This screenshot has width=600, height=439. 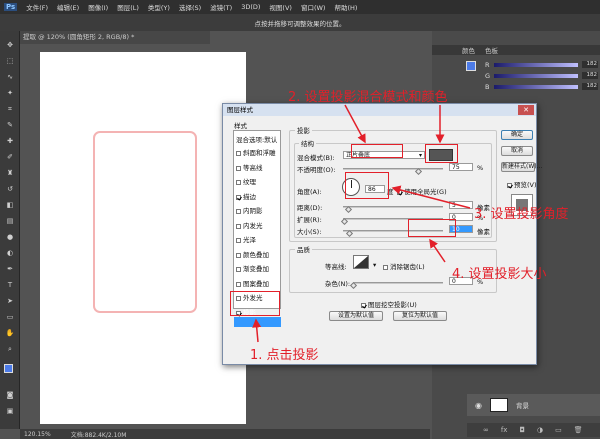 I want to click on annotation-step3: 3. 设置投影角度, so click(x=521, y=214).